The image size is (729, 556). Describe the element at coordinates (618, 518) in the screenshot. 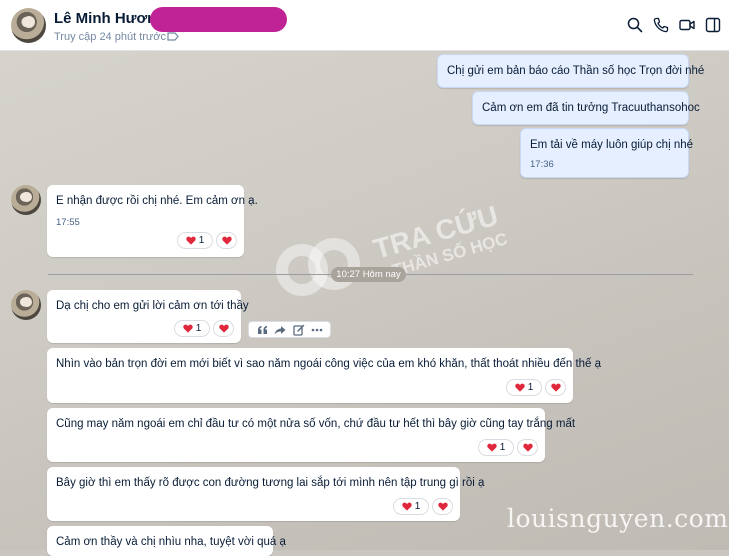

I see `site-signature-watermark: louisnguyen.com` at that location.